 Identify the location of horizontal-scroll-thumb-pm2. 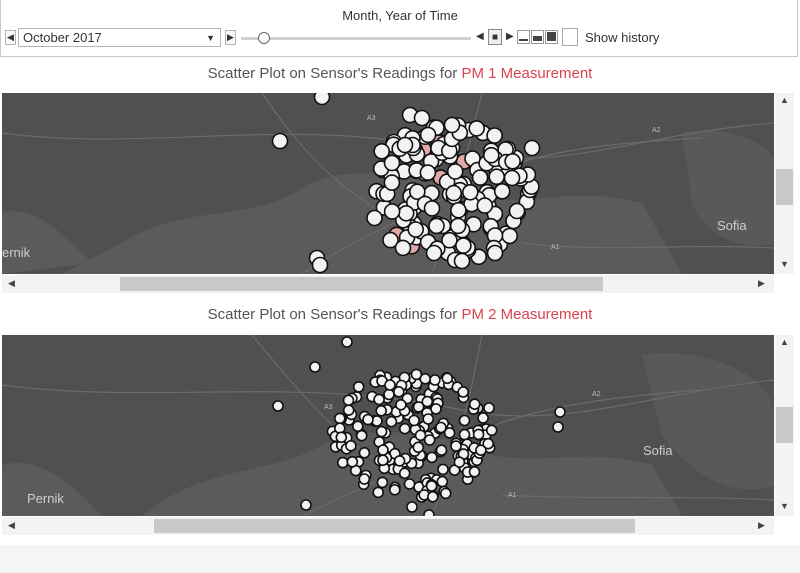
(394, 526).